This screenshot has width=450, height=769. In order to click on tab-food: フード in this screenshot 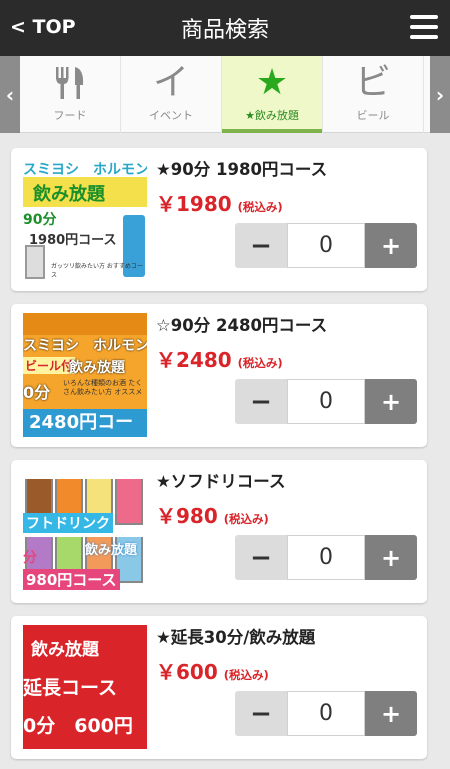, I will do `click(70, 94)`.